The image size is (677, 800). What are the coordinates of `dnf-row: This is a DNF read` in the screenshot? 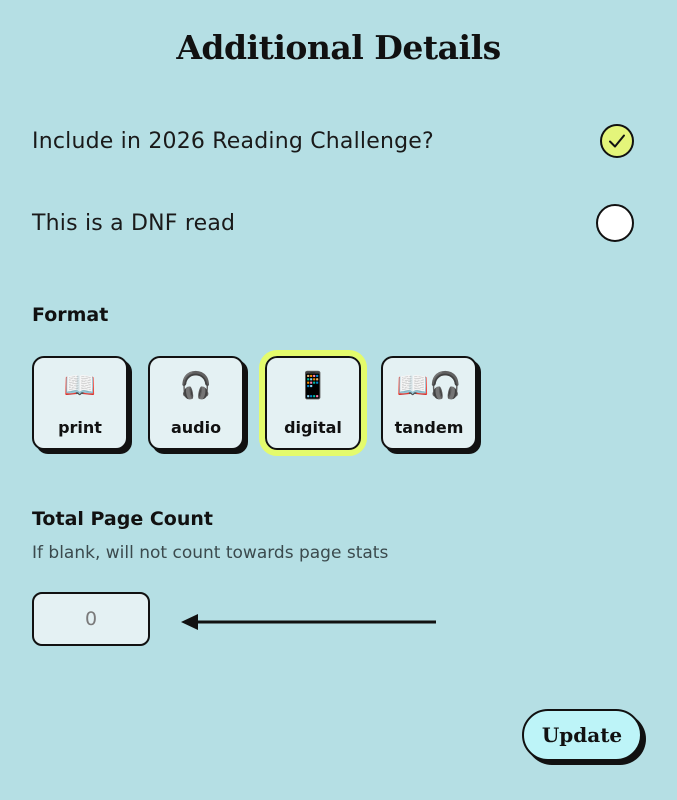 It's located at (333, 223).